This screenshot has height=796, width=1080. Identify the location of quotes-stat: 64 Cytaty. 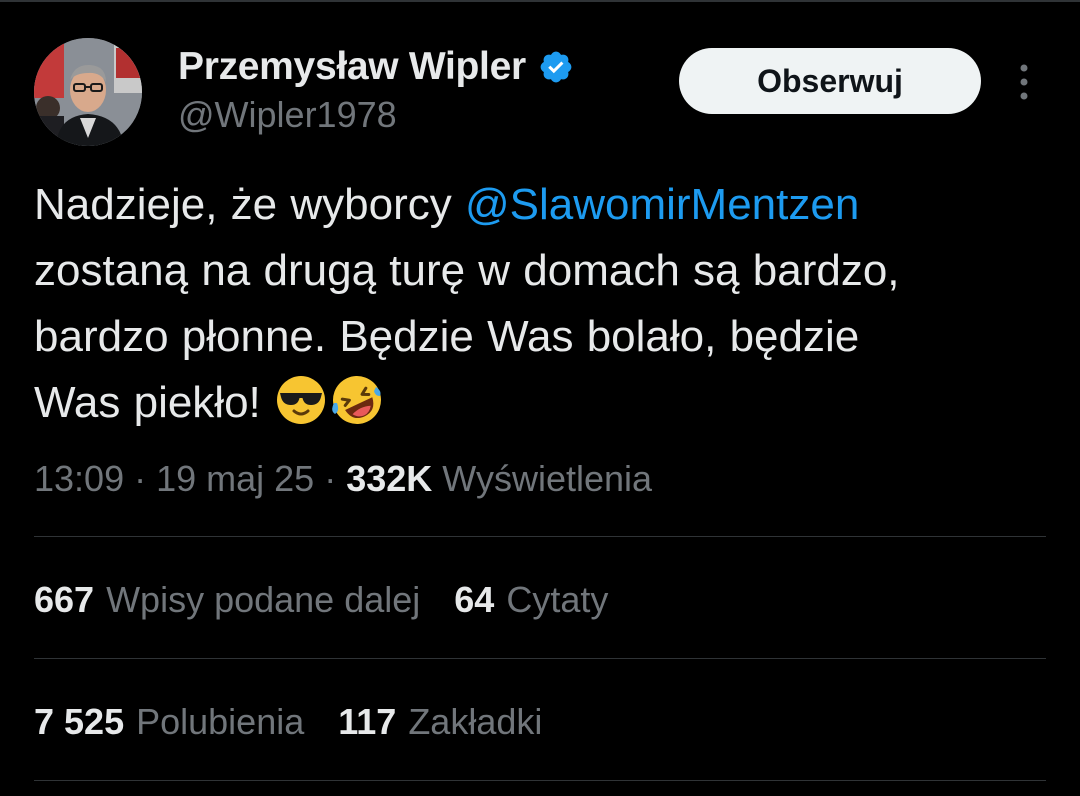
(531, 600).